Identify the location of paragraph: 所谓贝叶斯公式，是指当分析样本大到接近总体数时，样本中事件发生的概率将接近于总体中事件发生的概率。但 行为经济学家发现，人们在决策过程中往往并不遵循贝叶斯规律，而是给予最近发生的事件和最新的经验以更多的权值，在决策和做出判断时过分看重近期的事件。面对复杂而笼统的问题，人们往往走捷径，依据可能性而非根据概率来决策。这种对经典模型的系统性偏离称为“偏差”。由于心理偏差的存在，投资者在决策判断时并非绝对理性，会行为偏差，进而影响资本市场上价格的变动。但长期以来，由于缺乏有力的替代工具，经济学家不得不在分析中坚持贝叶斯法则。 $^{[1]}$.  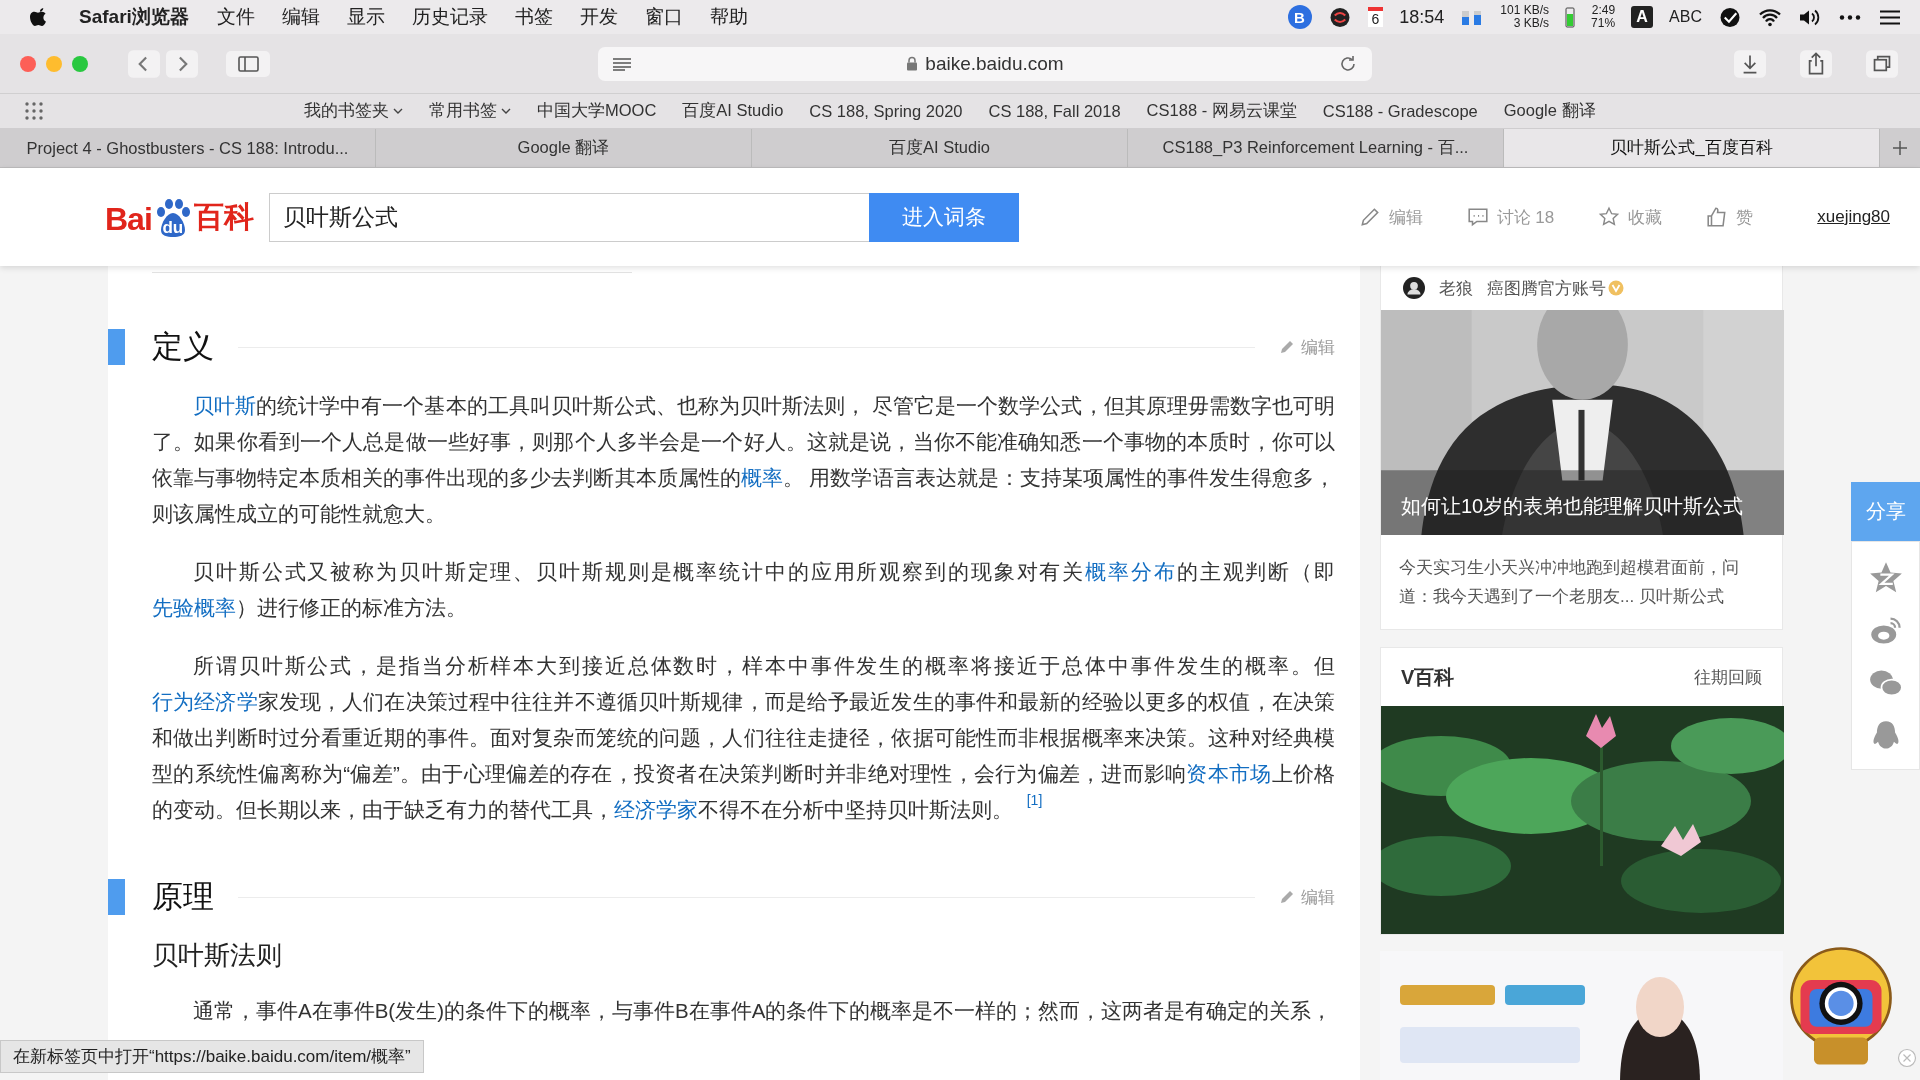
(743, 738).